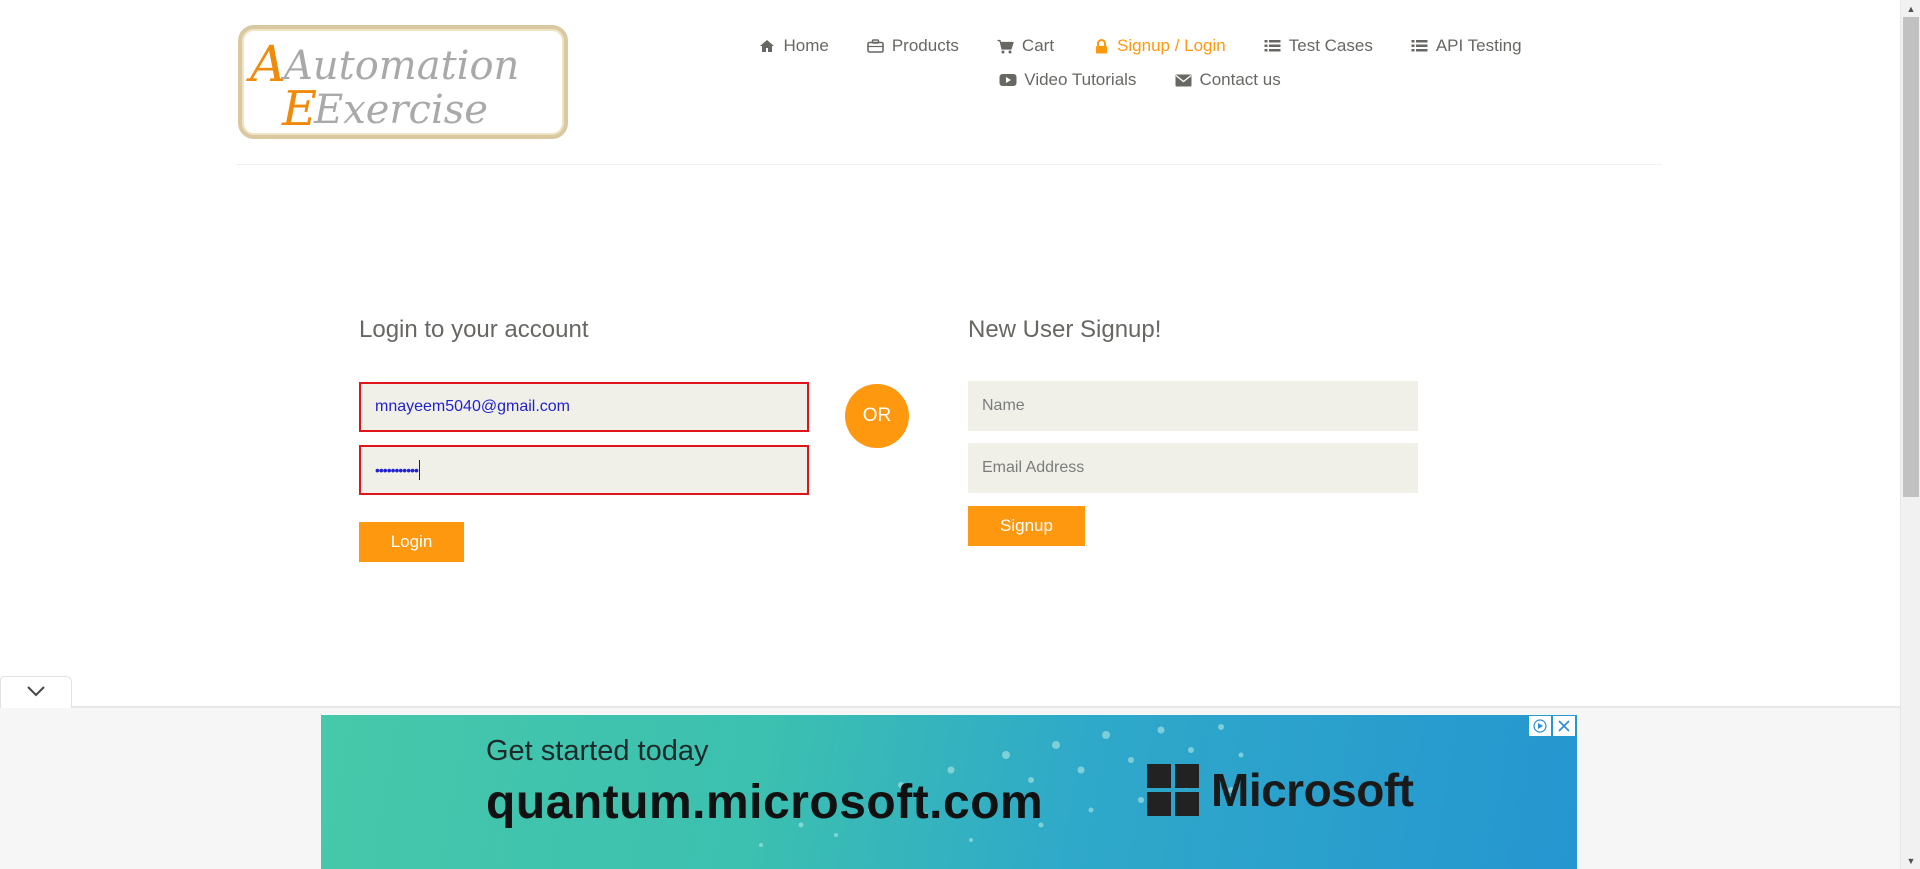  What do you see at coordinates (1312, 790) in the screenshot?
I see `ad-brand: Microsoft` at bounding box center [1312, 790].